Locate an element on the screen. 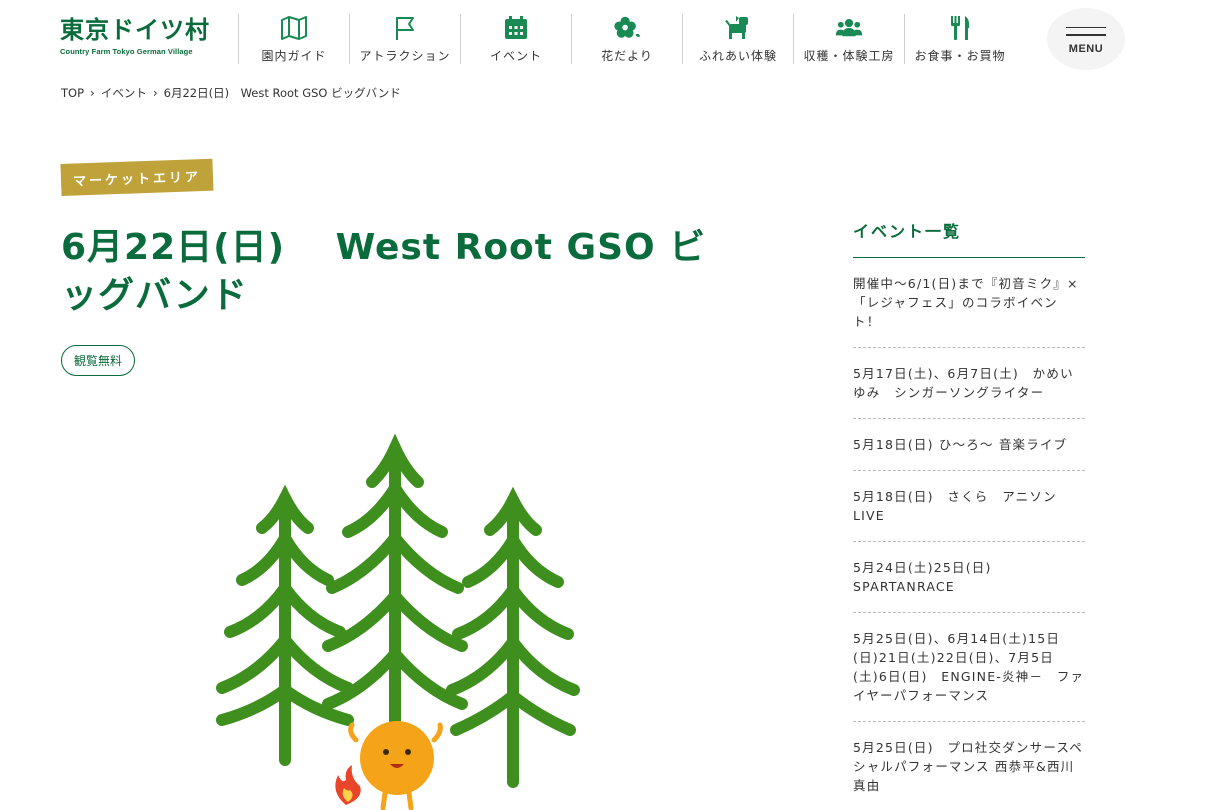 The width and height of the screenshot is (1224, 810). nav-item-harvest: 収穫・体験工房 is located at coordinates (848, 39).